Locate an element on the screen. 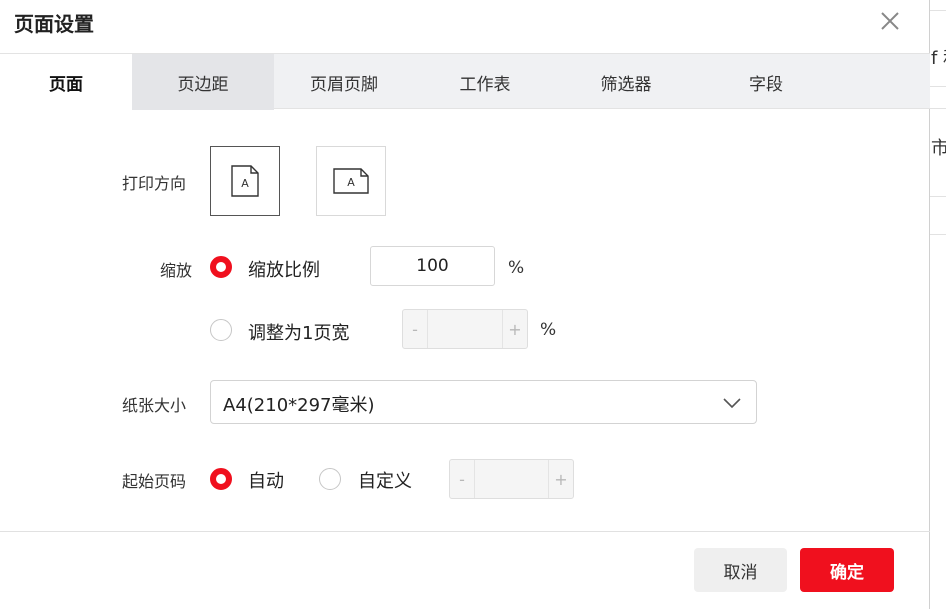 This screenshot has height=609, width=946. tab-margins: 页边距 is located at coordinates (203, 82).